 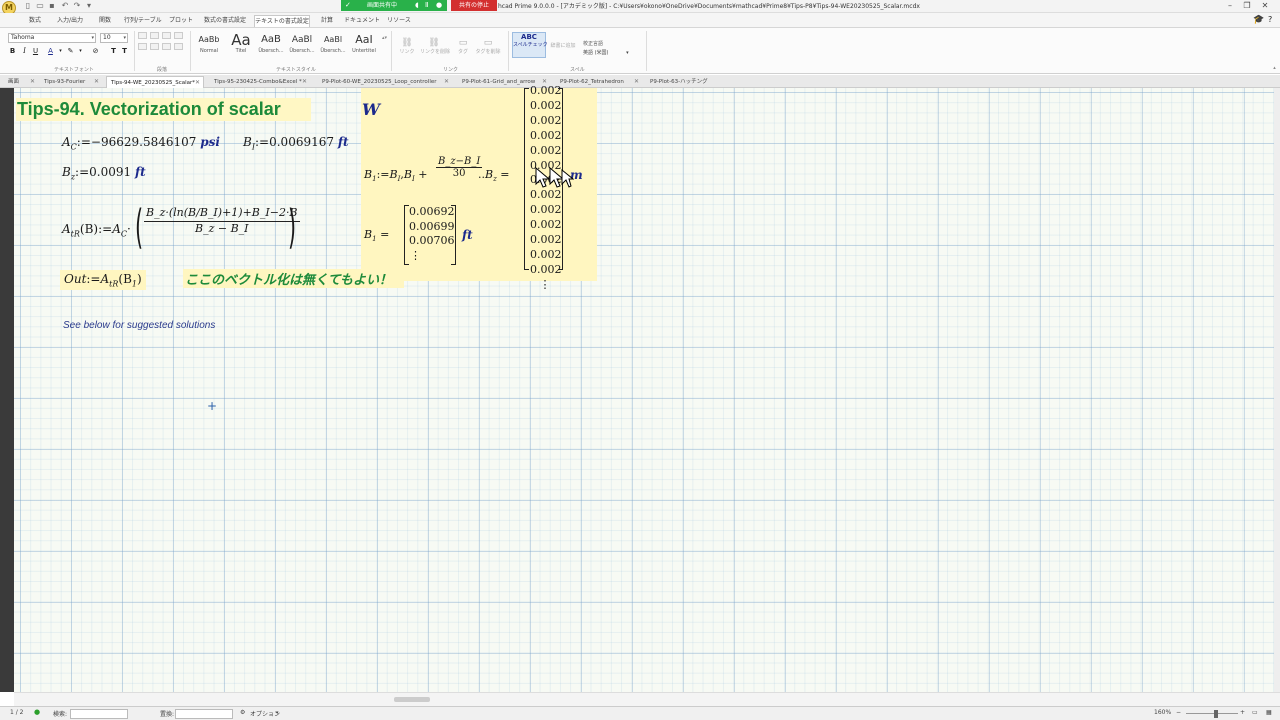 What do you see at coordinates (241, 46) in the screenshot?
I see `style-title: Aa Titel` at bounding box center [241, 46].